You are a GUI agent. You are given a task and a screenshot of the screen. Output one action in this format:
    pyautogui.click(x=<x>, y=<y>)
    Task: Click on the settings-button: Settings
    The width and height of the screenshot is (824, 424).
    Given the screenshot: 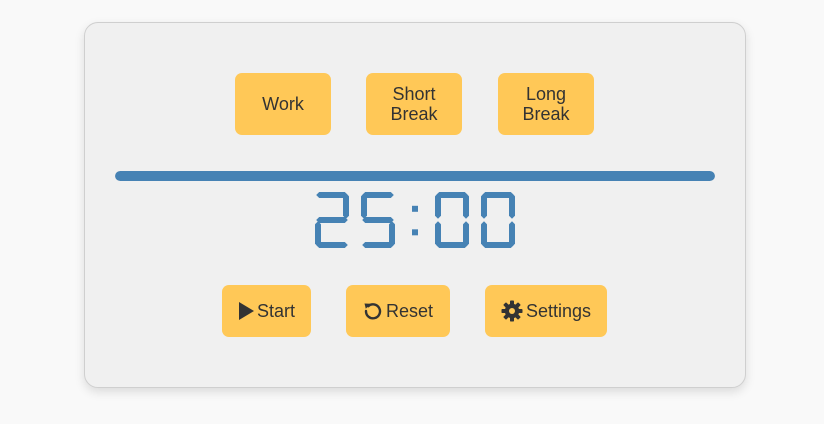 What is the action you would take?
    pyautogui.click(x=546, y=311)
    